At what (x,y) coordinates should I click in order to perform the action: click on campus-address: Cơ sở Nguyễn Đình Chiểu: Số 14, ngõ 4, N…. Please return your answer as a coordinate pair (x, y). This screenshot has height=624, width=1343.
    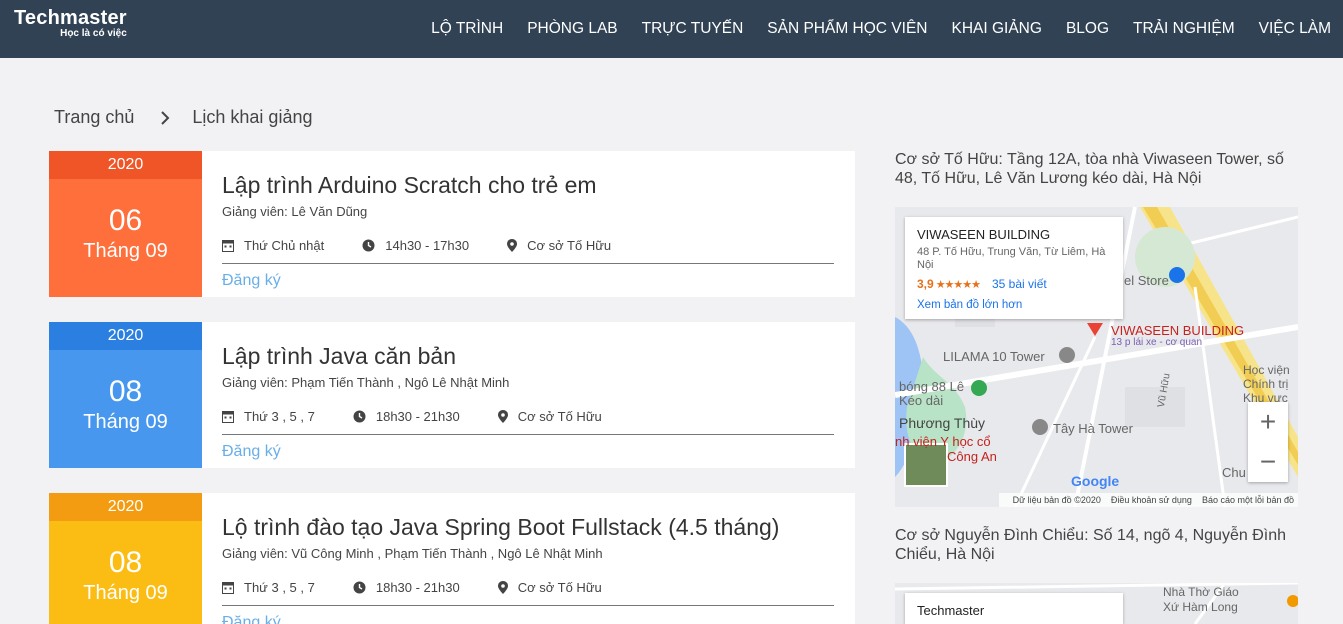
    Looking at the image, I should click on (1090, 545).